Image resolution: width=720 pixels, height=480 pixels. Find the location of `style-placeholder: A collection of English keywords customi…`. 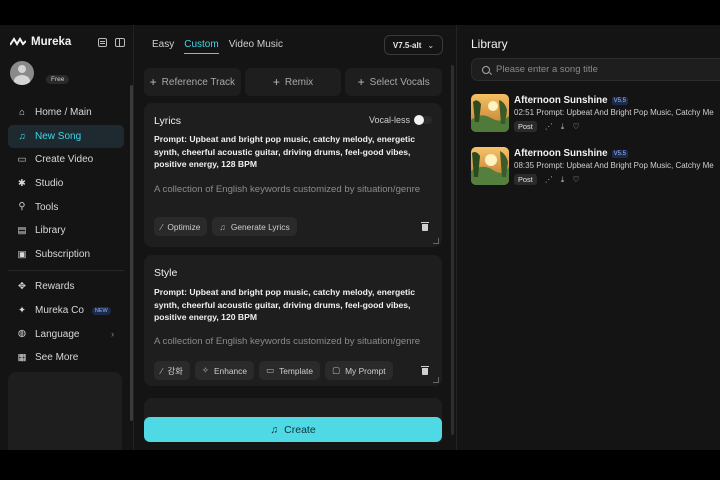

style-placeholder: A collection of English keywords customi… is located at coordinates (292, 341).